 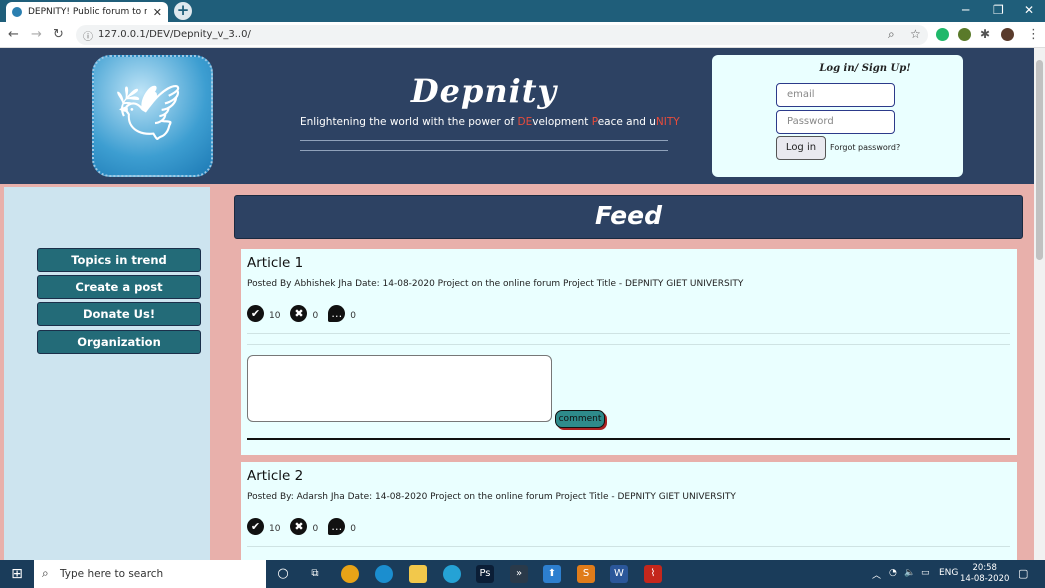 What do you see at coordinates (519, 574) in the screenshot?
I see `vscode-icon: »` at bounding box center [519, 574].